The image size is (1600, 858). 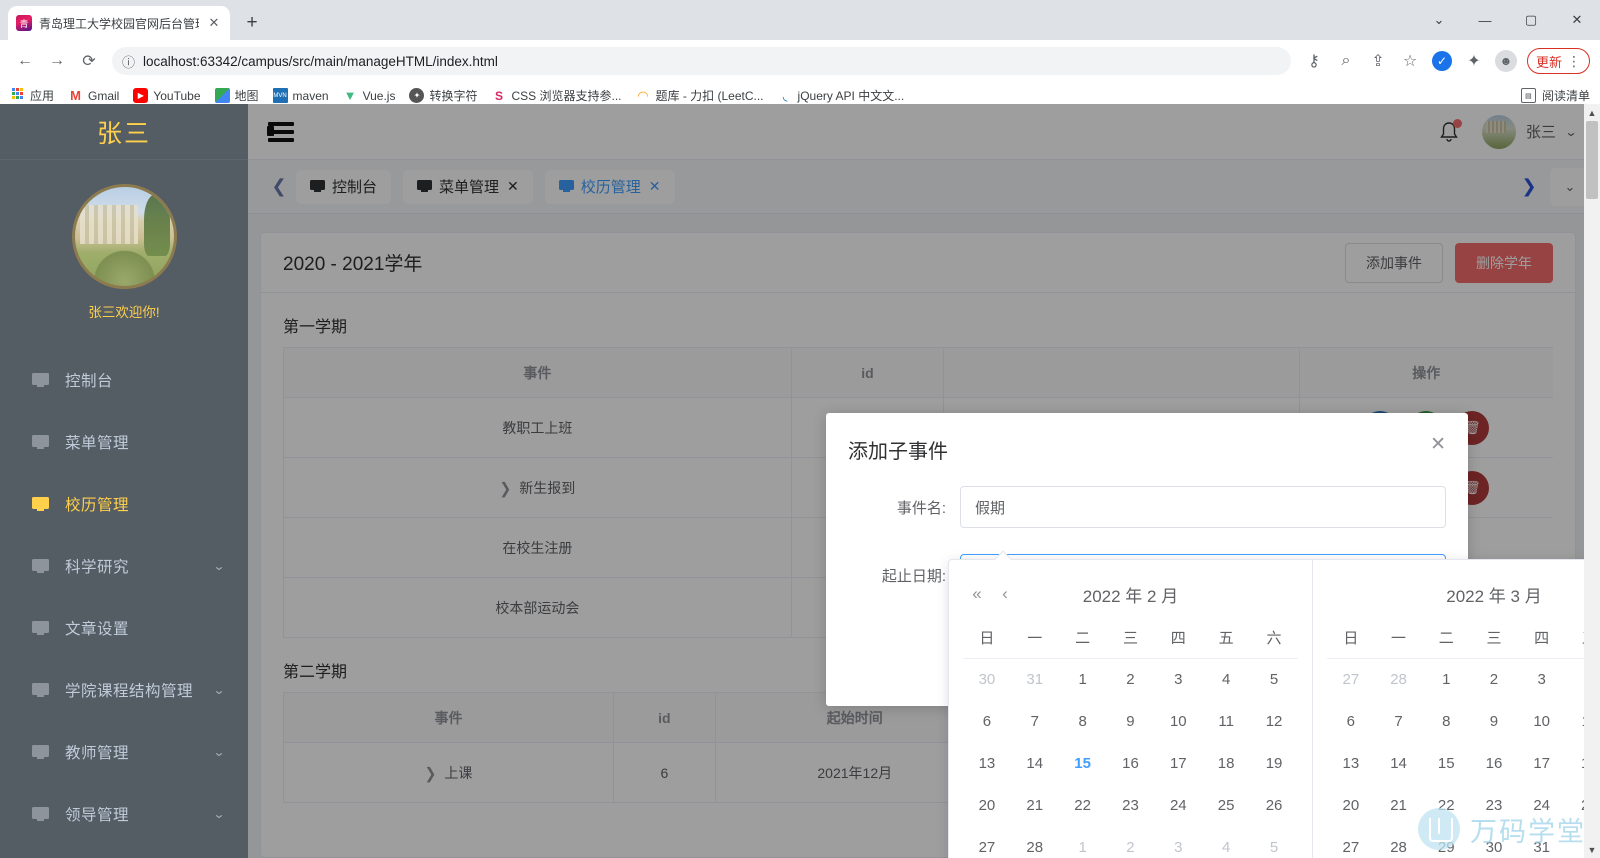 What do you see at coordinates (1531, 20) in the screenshot?
I see `maximize-button: ▢` at bounding box center [1531, 20].